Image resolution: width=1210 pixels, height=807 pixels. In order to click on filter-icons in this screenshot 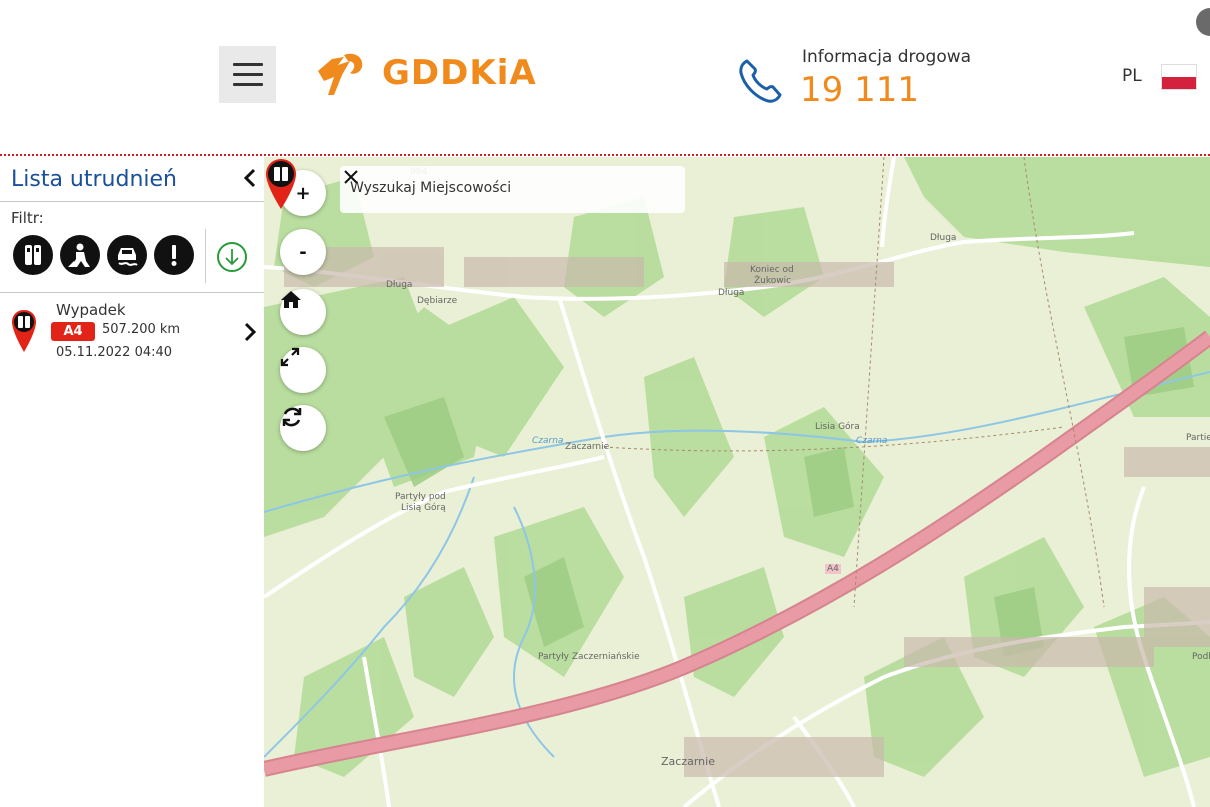, I will do `click(103, 255)`.